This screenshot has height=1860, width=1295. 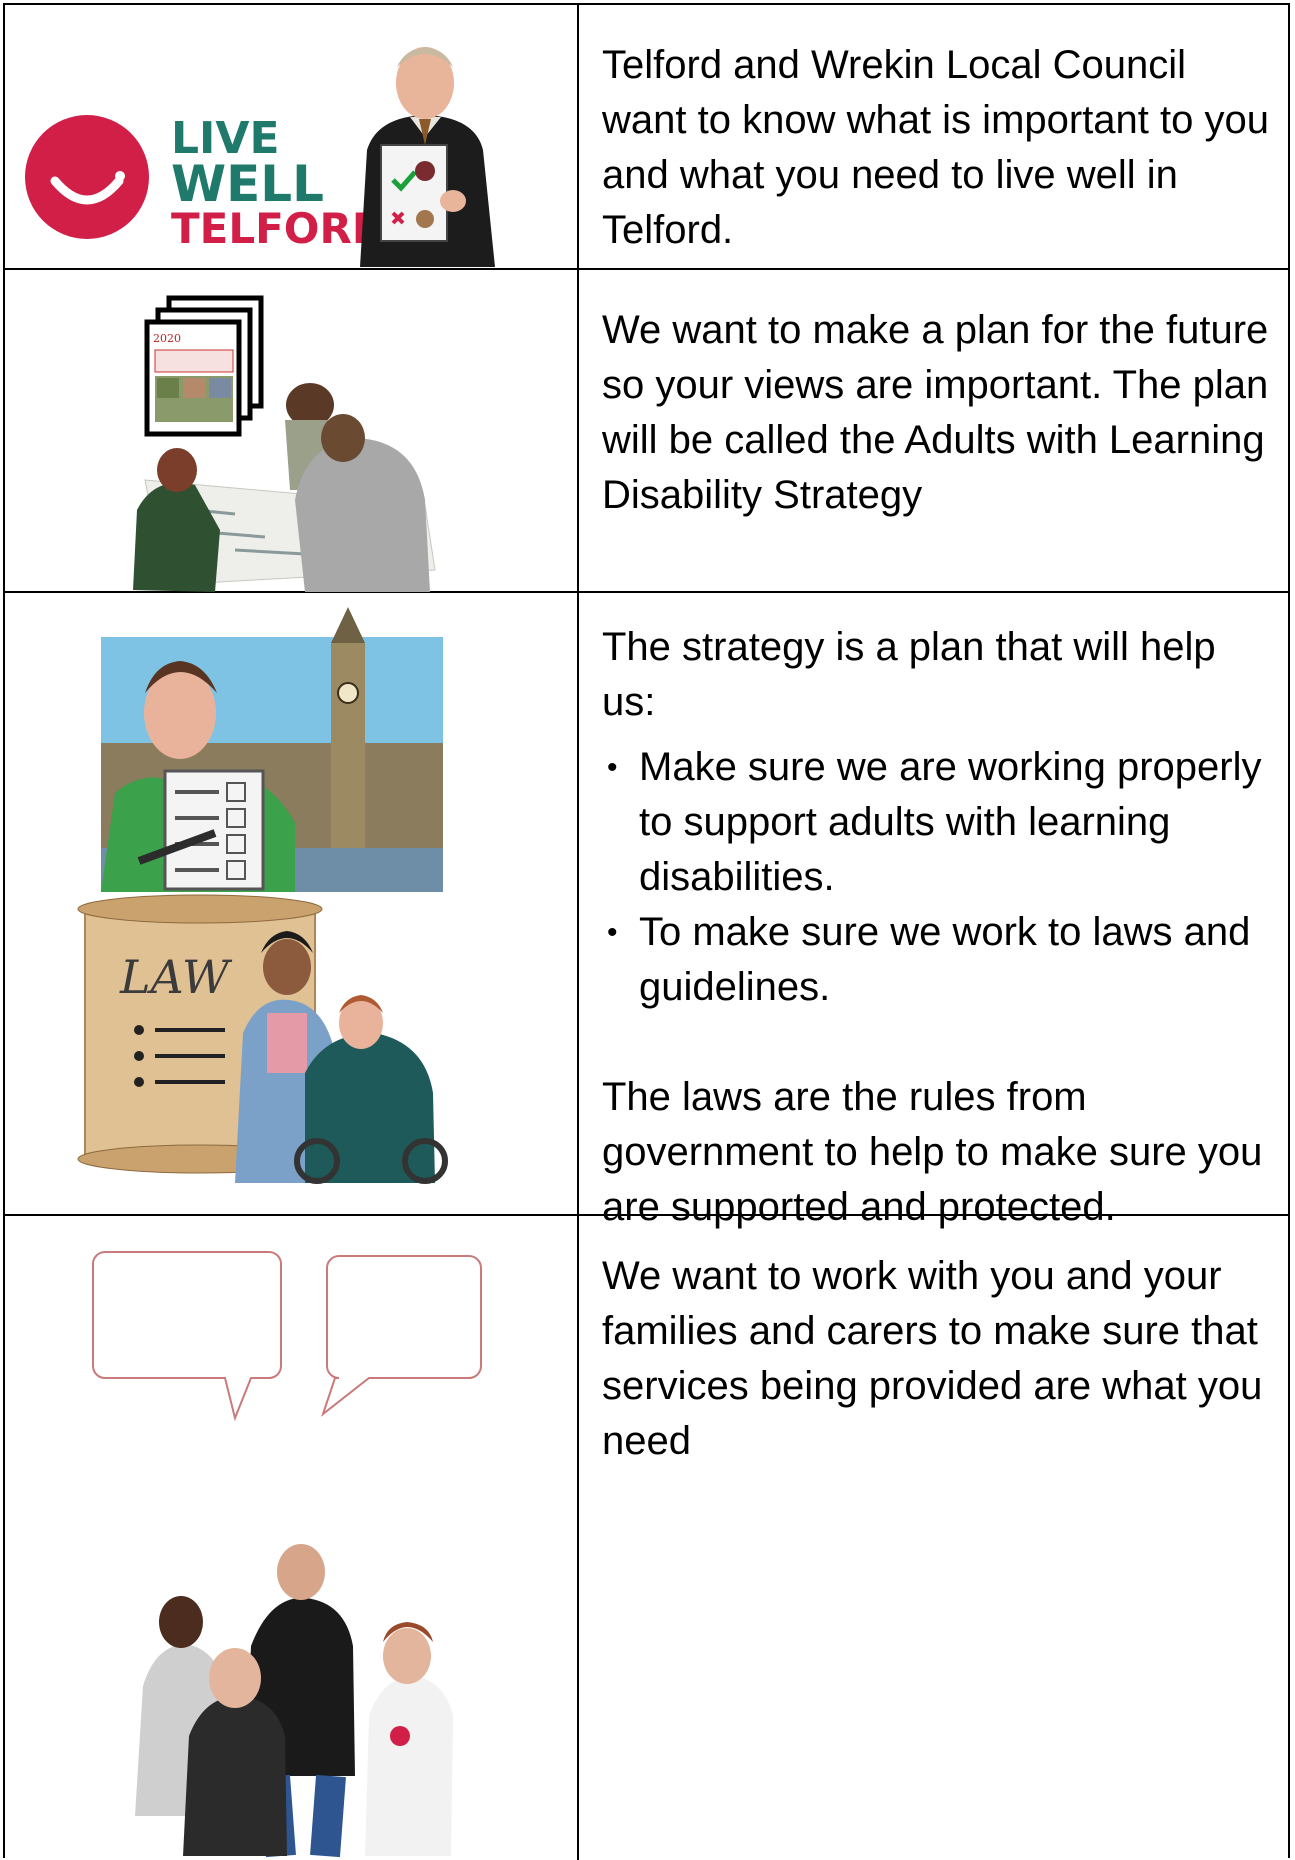 What do you see at coordinates (87, 177) in the screenshot?
I see `smile-icon` at bounding box center [87, 177].